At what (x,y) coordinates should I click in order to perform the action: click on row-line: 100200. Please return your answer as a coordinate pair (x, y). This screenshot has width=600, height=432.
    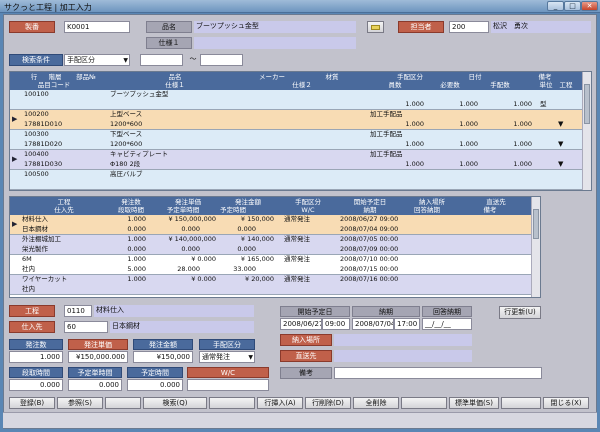
    Looking at the image, I should click on (36, 114).